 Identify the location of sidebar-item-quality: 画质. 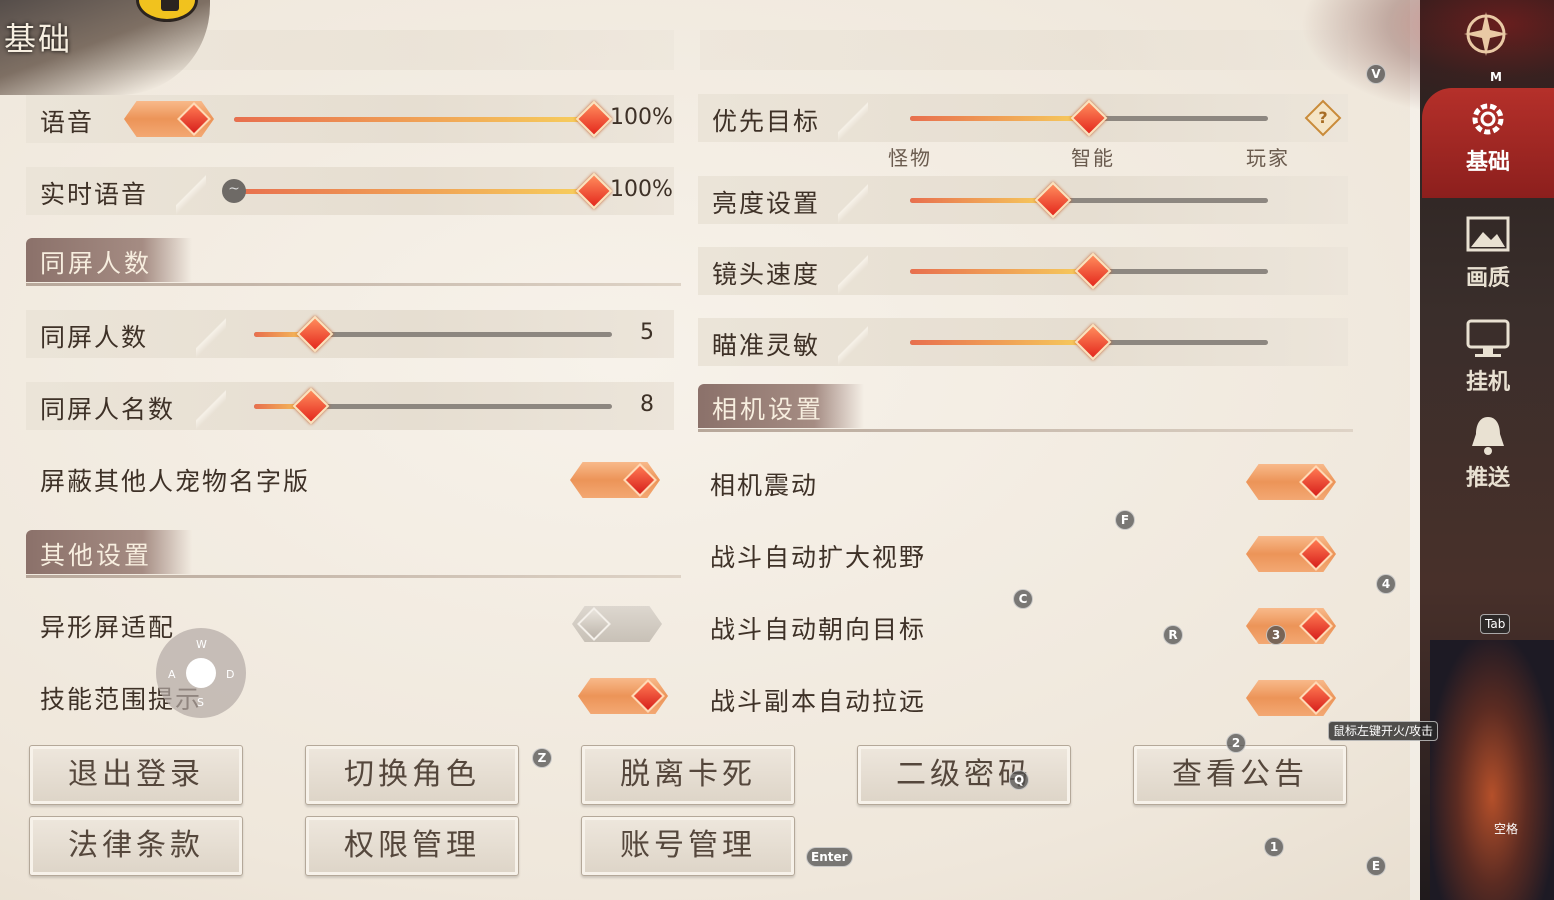
(1488, 253).